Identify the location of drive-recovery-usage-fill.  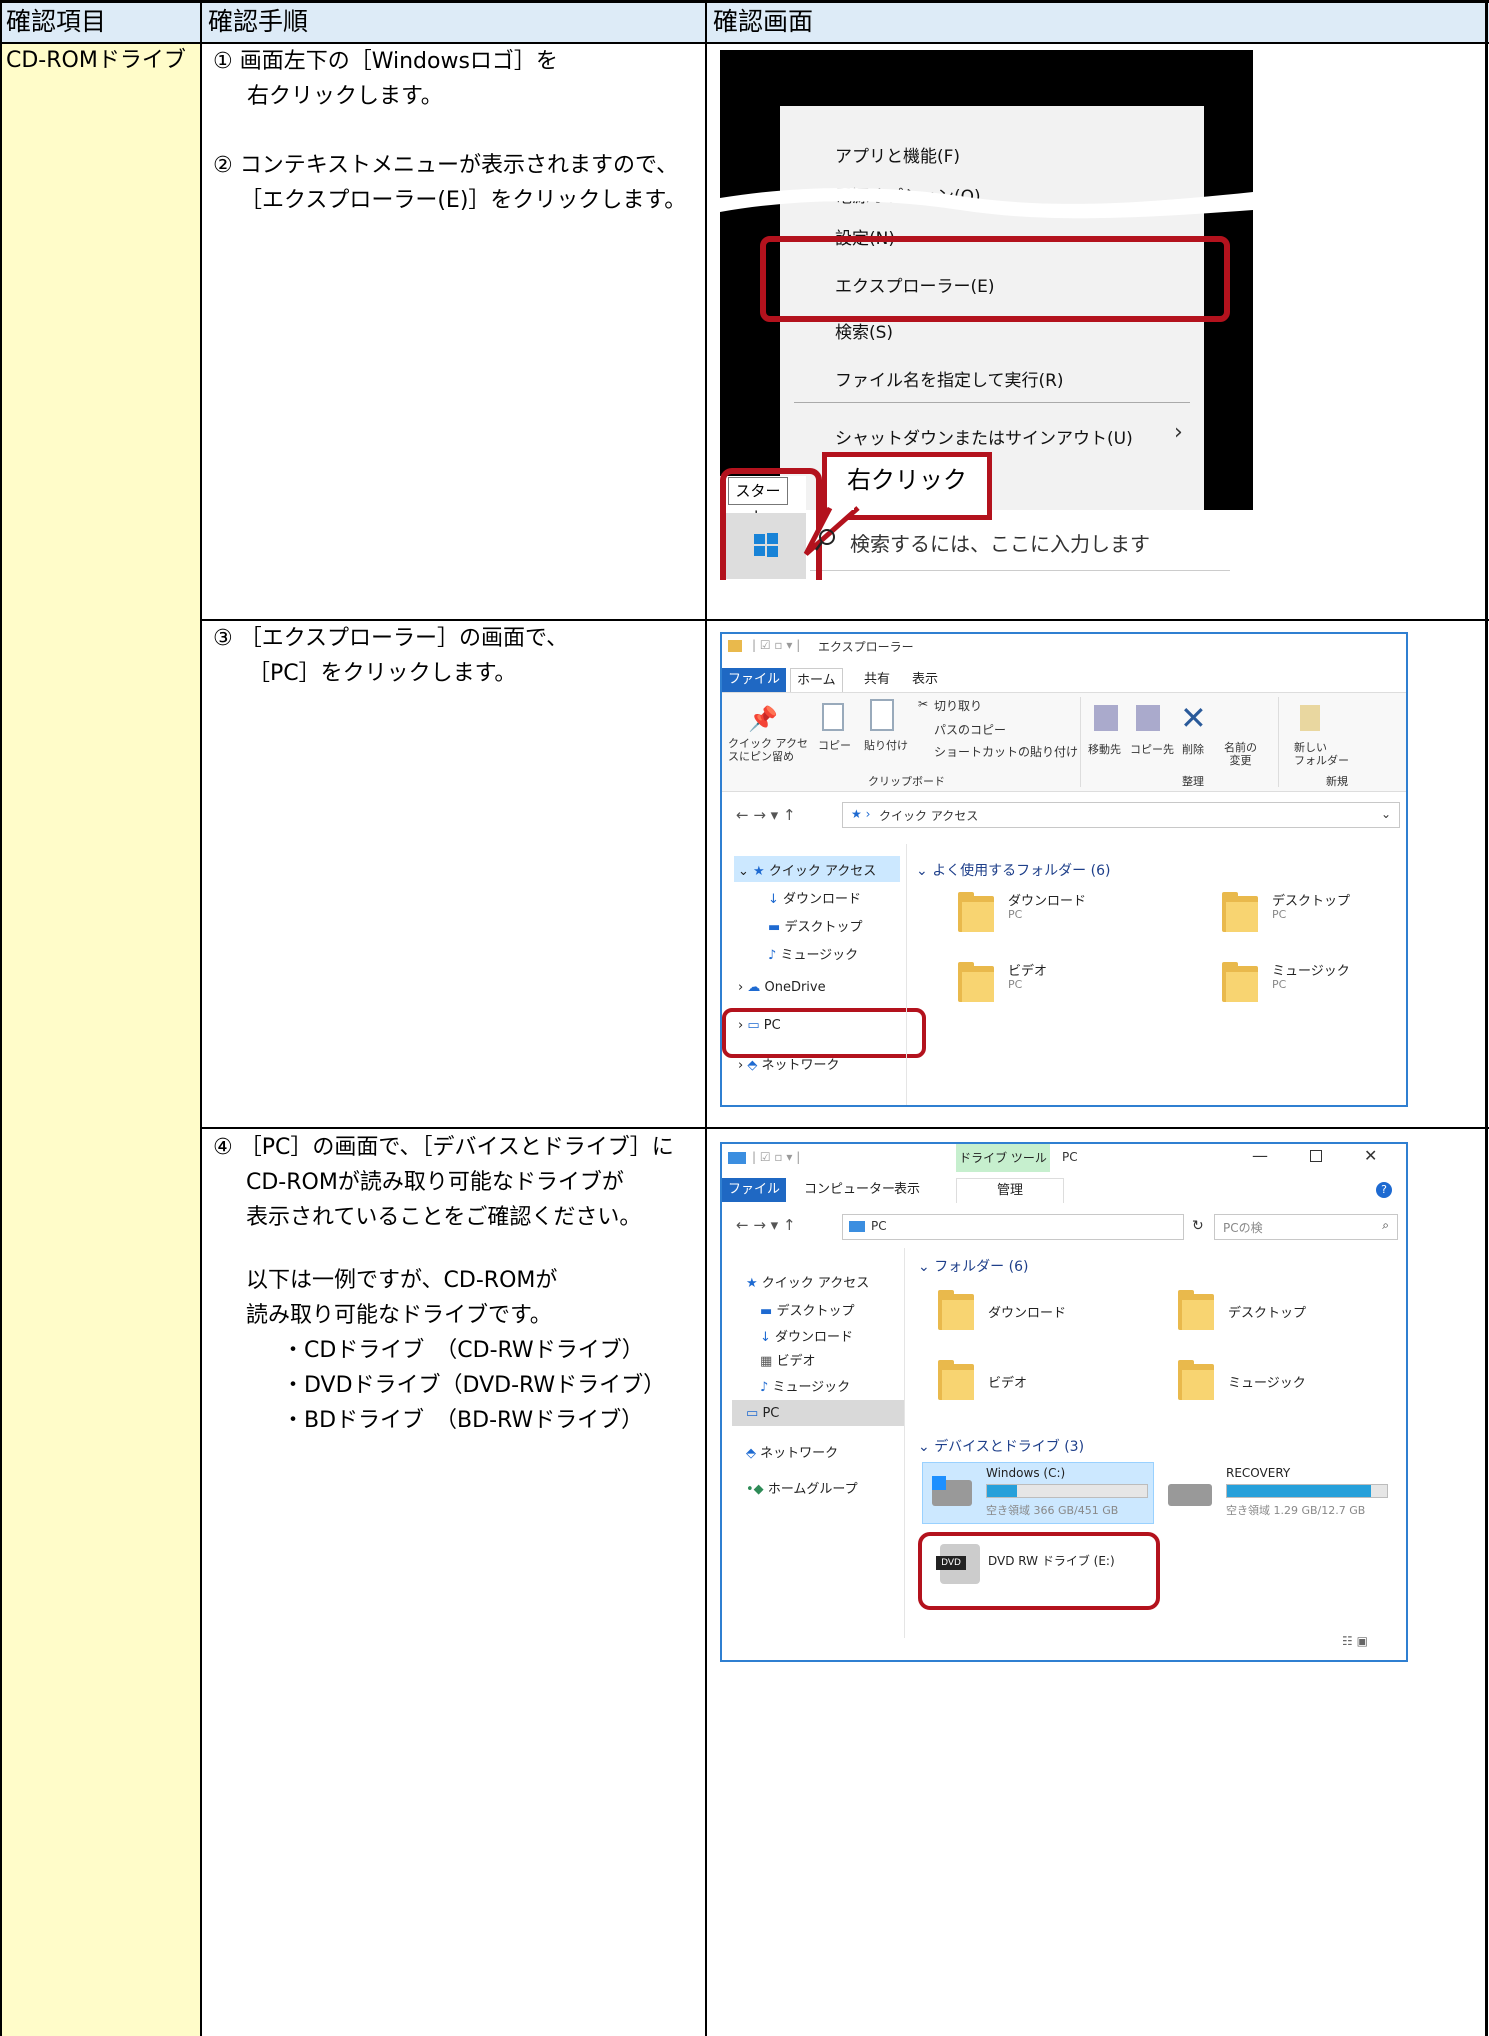
(1299, 1491).